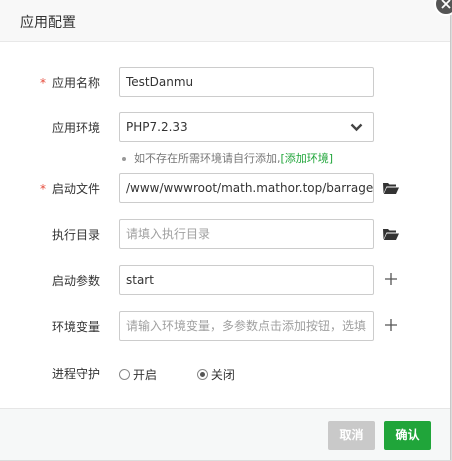 The width and height of the screenshot is (452, 461). I want to click on start-file-label-row: * 启动文件, so click(50, 189).